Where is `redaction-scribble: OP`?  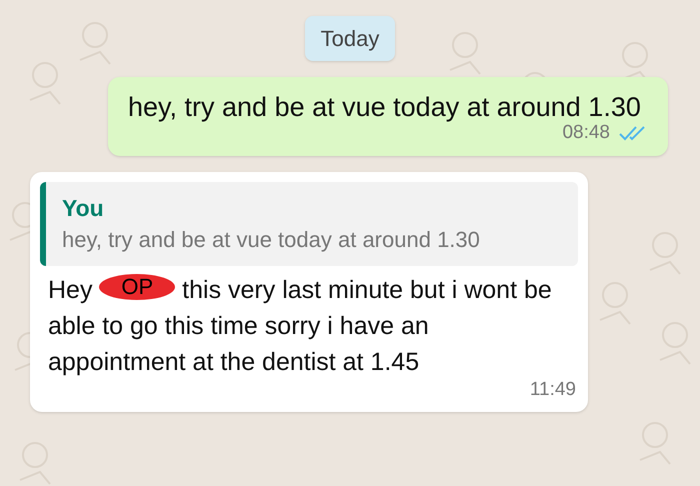
redaction-scribble: OP is located at coordinates (137, 287).